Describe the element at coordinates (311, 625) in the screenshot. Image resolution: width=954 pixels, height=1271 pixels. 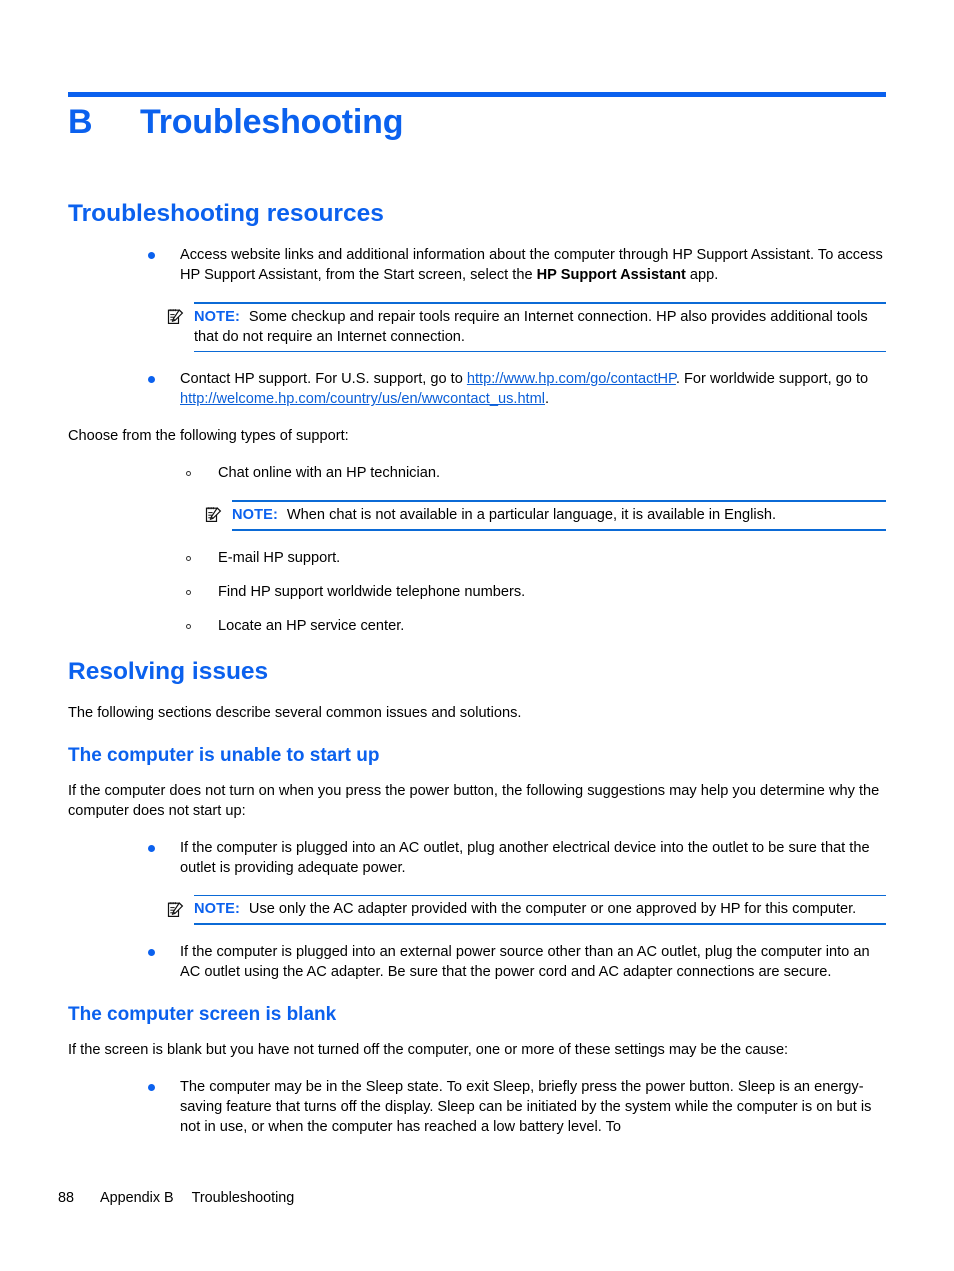
I see `sub-item-label: Locate an HP service center.` at that location.